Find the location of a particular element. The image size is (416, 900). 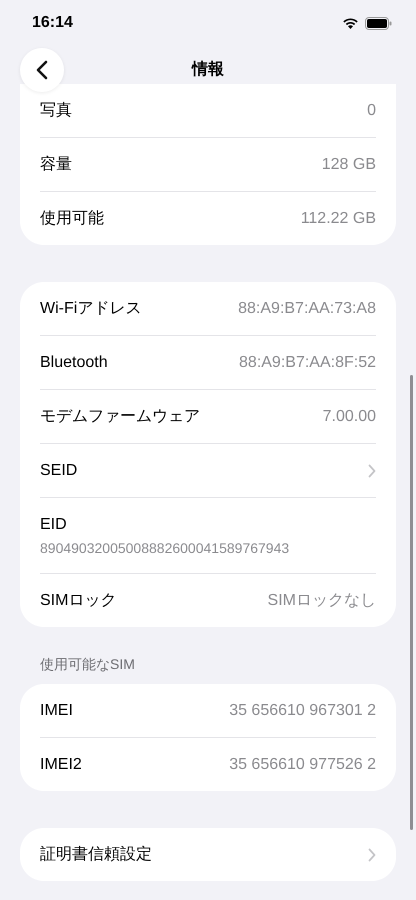

status-time: 16:14 is located at coordinates (52, 23).